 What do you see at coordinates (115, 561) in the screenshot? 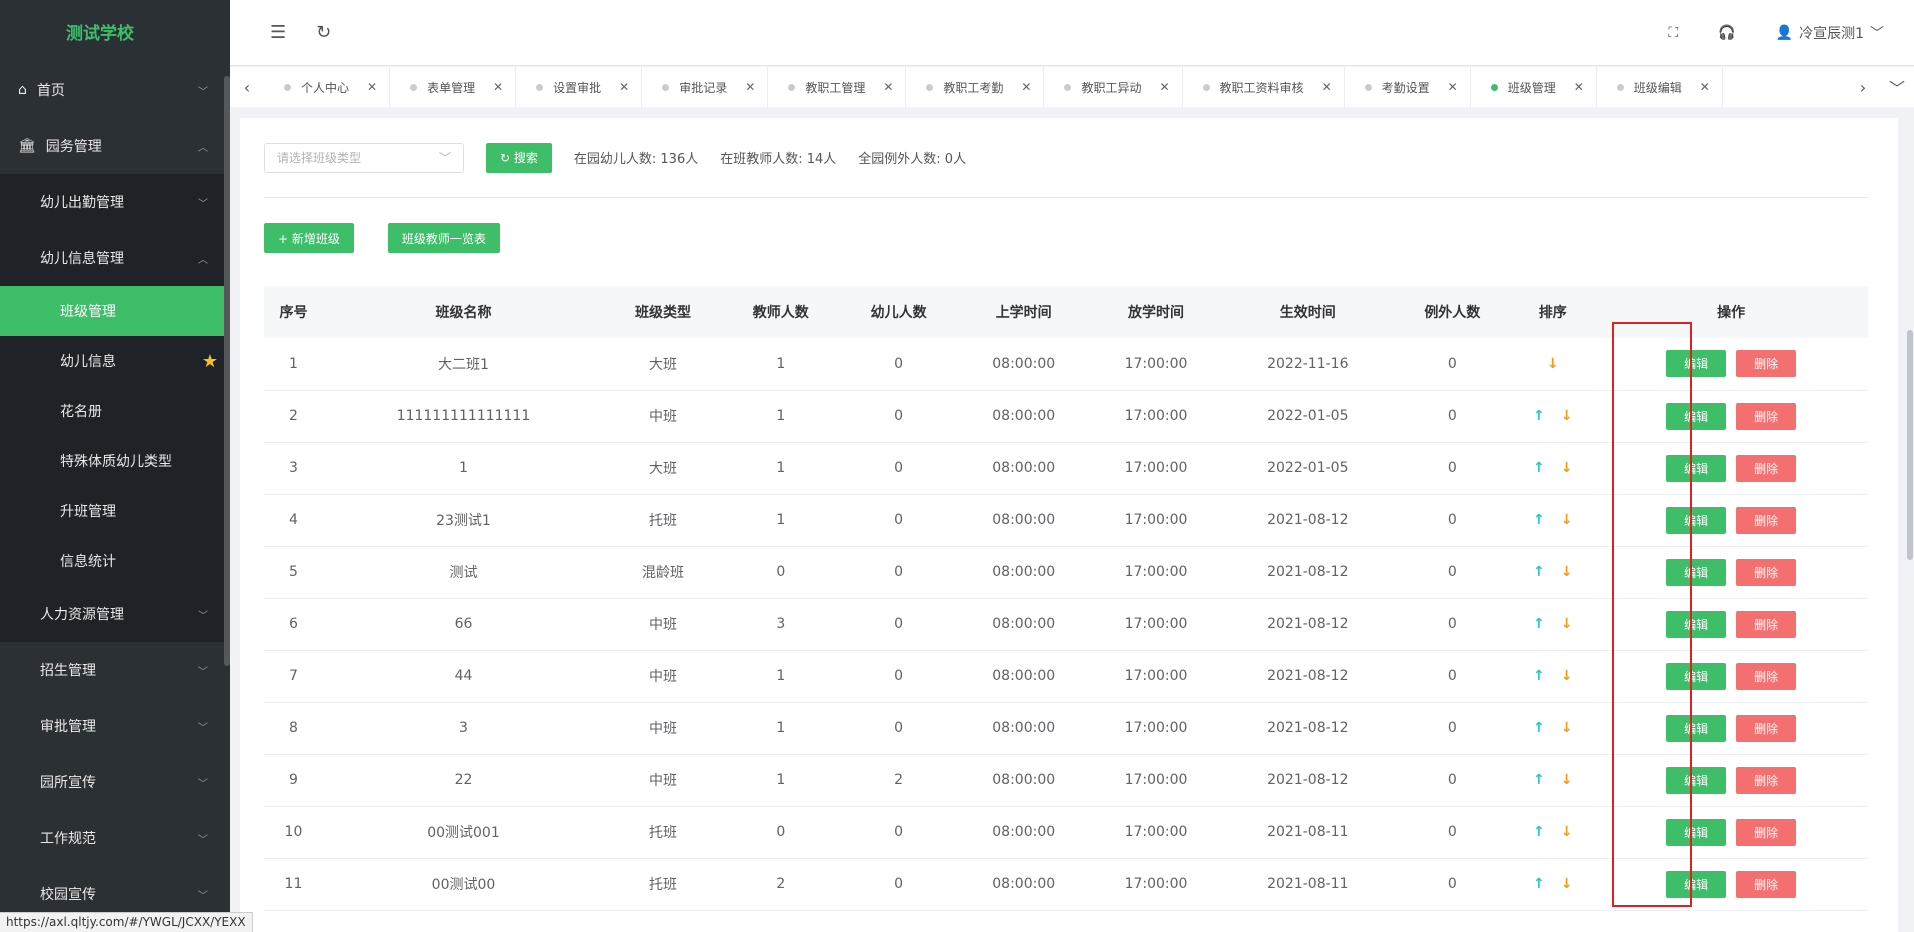
I see `sidebar-item-stats: 信息统计` at bounding box center [115, 561].